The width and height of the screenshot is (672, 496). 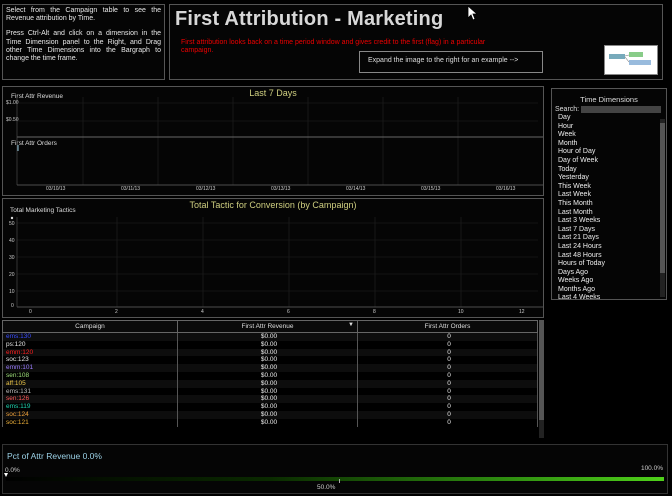 I want to click on time-dimension-scrollbar, so click(x=662, y=208).